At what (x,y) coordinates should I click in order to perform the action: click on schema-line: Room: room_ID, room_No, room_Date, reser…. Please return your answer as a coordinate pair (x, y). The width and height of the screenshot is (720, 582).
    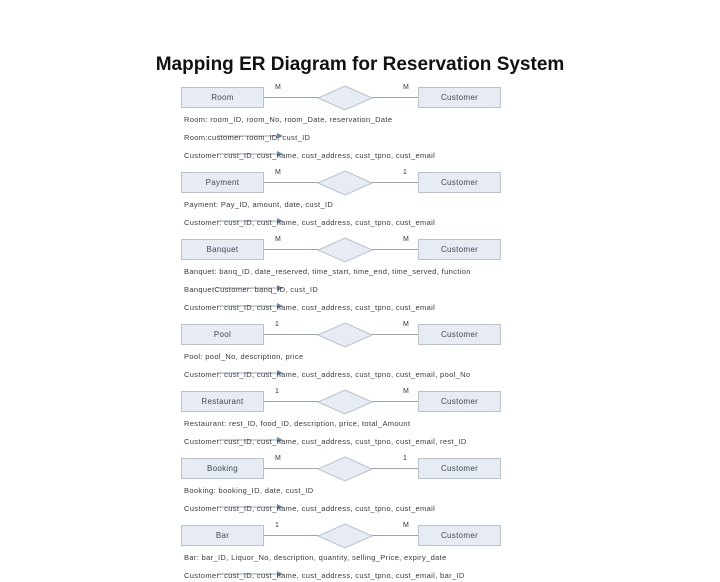
    Looking at the image, I should click on (288, 119).